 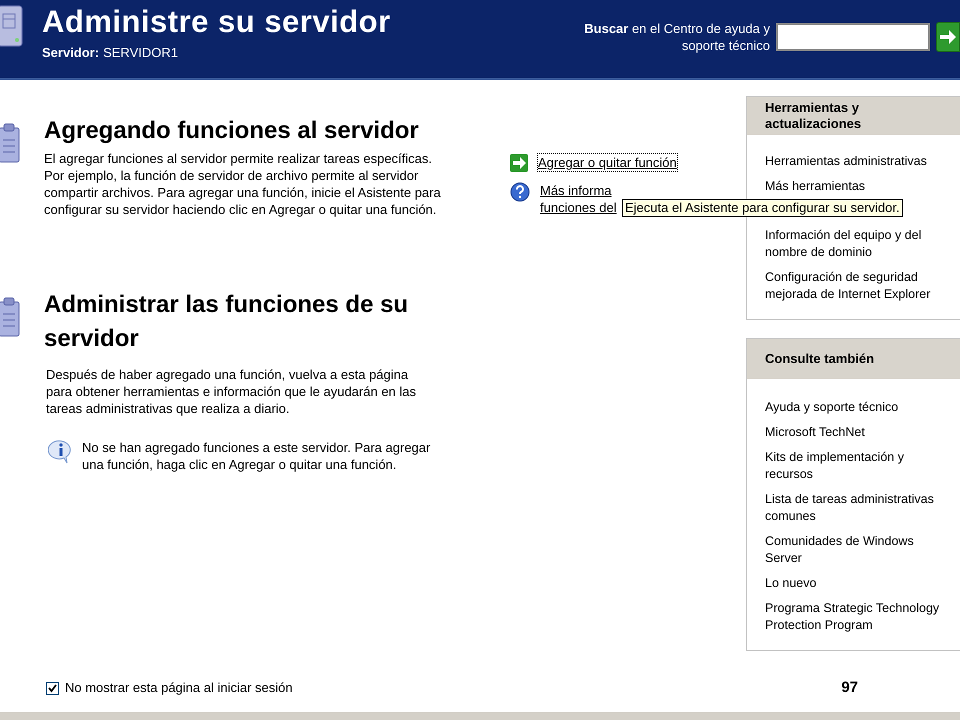 What do you see at coordinates (216, 22) in the screenshot?
I see `page-title: Administre su servidor` at bounding box center [216, 22].